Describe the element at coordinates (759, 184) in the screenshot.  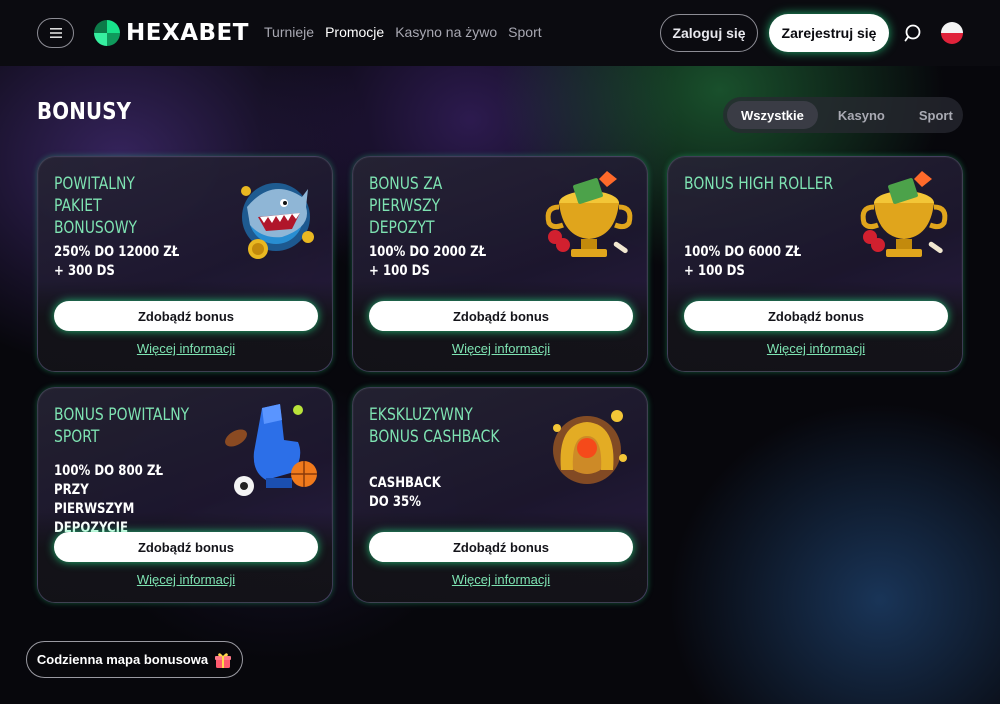
I see `bonus-title: BONUS HIGH ROLLER` at that location.